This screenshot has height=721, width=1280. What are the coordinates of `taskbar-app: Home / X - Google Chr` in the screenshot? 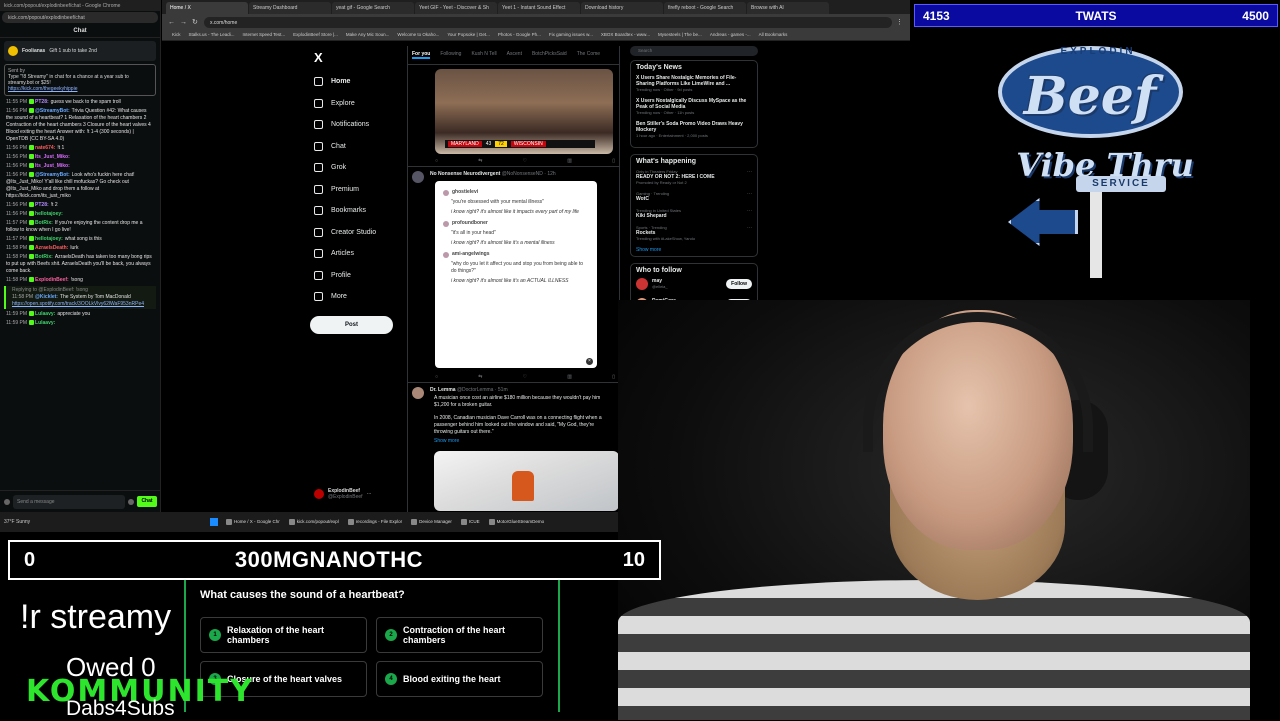 It's located at (253, 522).